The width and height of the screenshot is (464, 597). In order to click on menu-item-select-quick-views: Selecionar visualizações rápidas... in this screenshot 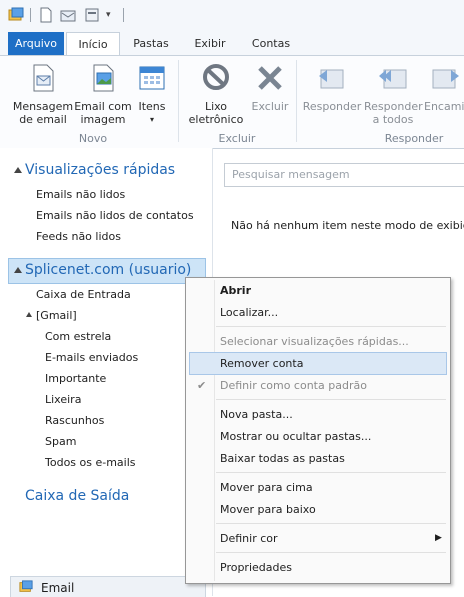, I will do `click(318, 341)`.